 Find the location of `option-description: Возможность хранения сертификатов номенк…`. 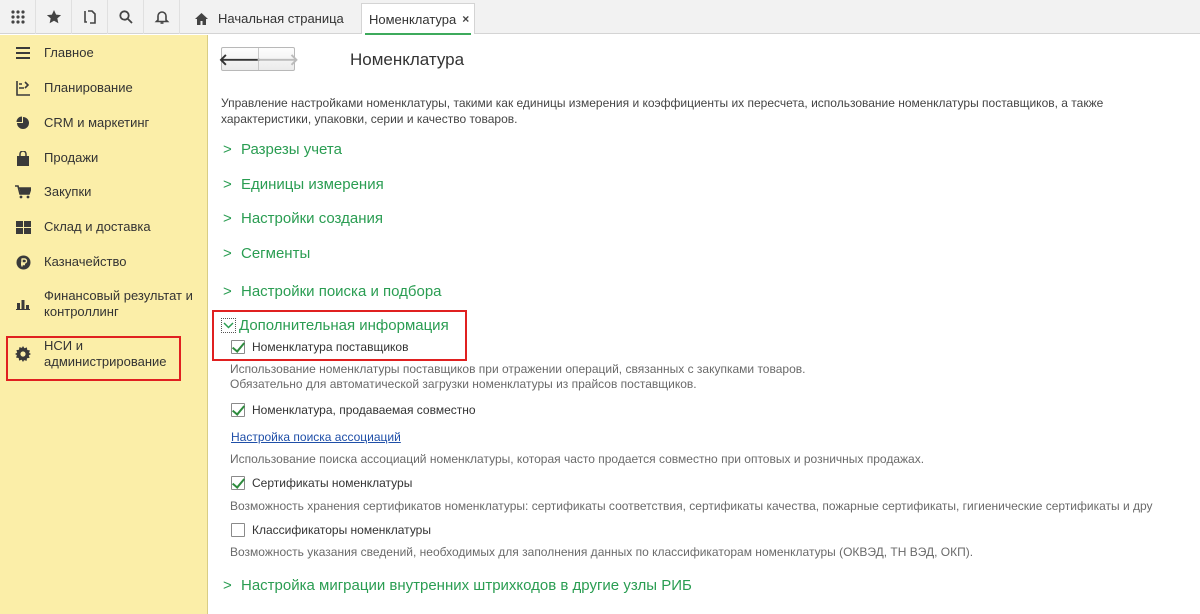

option-description: Возможность хранения сертификатов номенк… is located at coordinates (691, 506).